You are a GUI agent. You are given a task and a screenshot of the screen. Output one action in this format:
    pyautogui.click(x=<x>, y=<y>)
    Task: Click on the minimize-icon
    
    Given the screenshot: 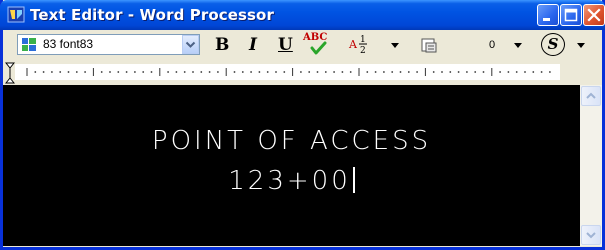 What is the action you would take?
    pyautogui.click(x=546, y=19)
    